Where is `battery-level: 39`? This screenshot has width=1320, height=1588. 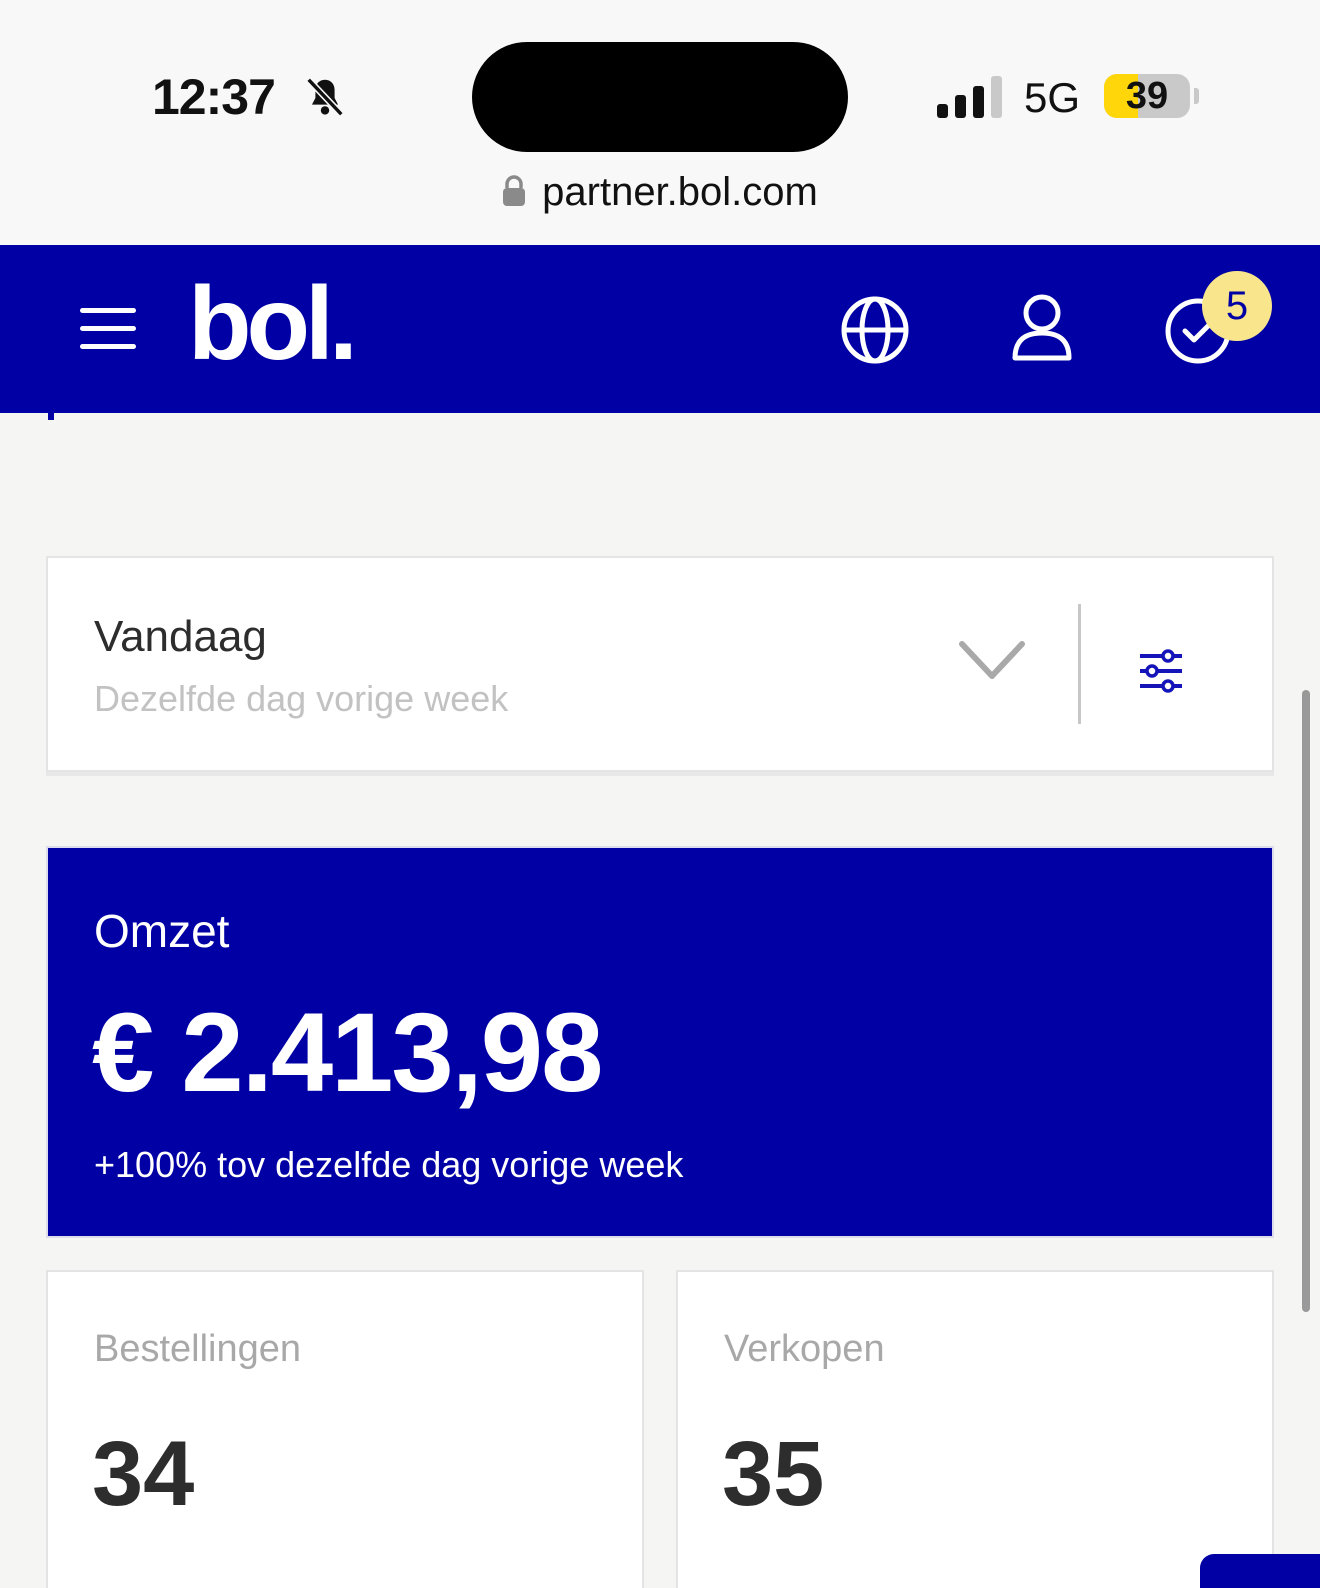
battery-level: 39 is located at coordinates (1147, 96).